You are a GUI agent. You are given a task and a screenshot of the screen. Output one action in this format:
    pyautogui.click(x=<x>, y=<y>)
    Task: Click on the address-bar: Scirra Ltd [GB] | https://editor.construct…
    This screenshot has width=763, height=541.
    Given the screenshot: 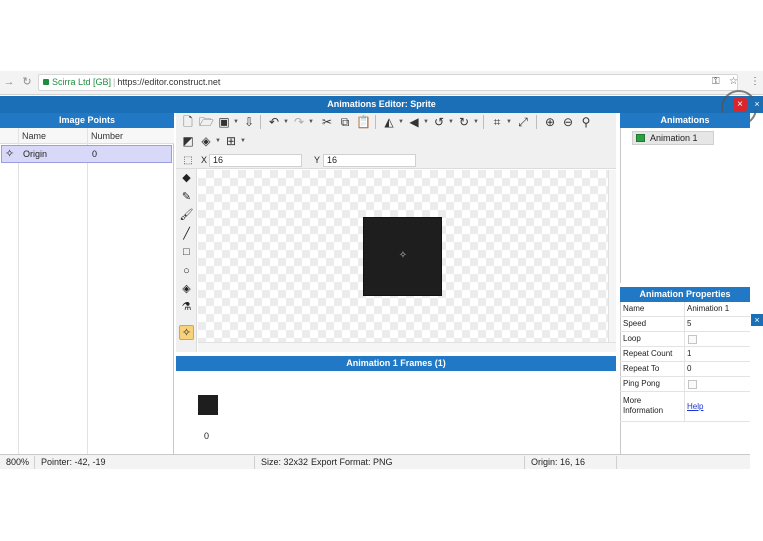 What is the action you would take?
    pyautogui.click(x=388, y=82)
    